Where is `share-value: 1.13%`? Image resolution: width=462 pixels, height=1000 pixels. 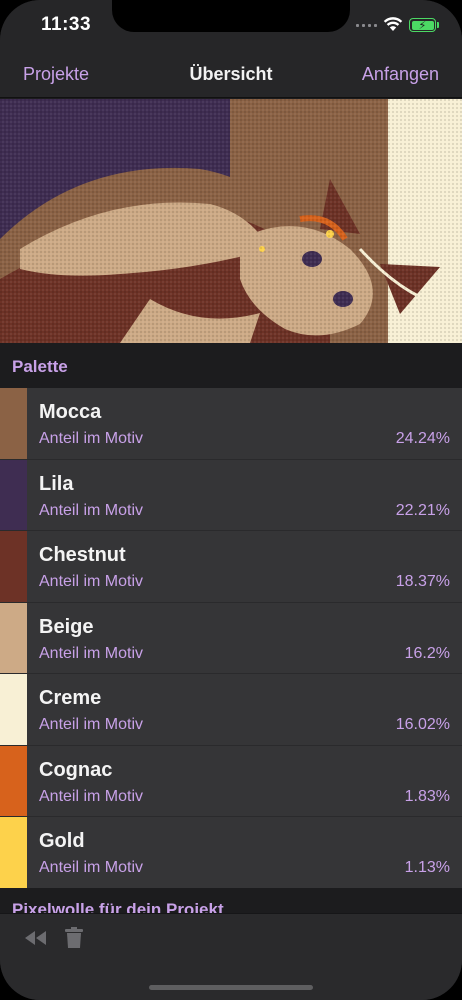 share-value: 1.13% is located at coordinates (427, 867).